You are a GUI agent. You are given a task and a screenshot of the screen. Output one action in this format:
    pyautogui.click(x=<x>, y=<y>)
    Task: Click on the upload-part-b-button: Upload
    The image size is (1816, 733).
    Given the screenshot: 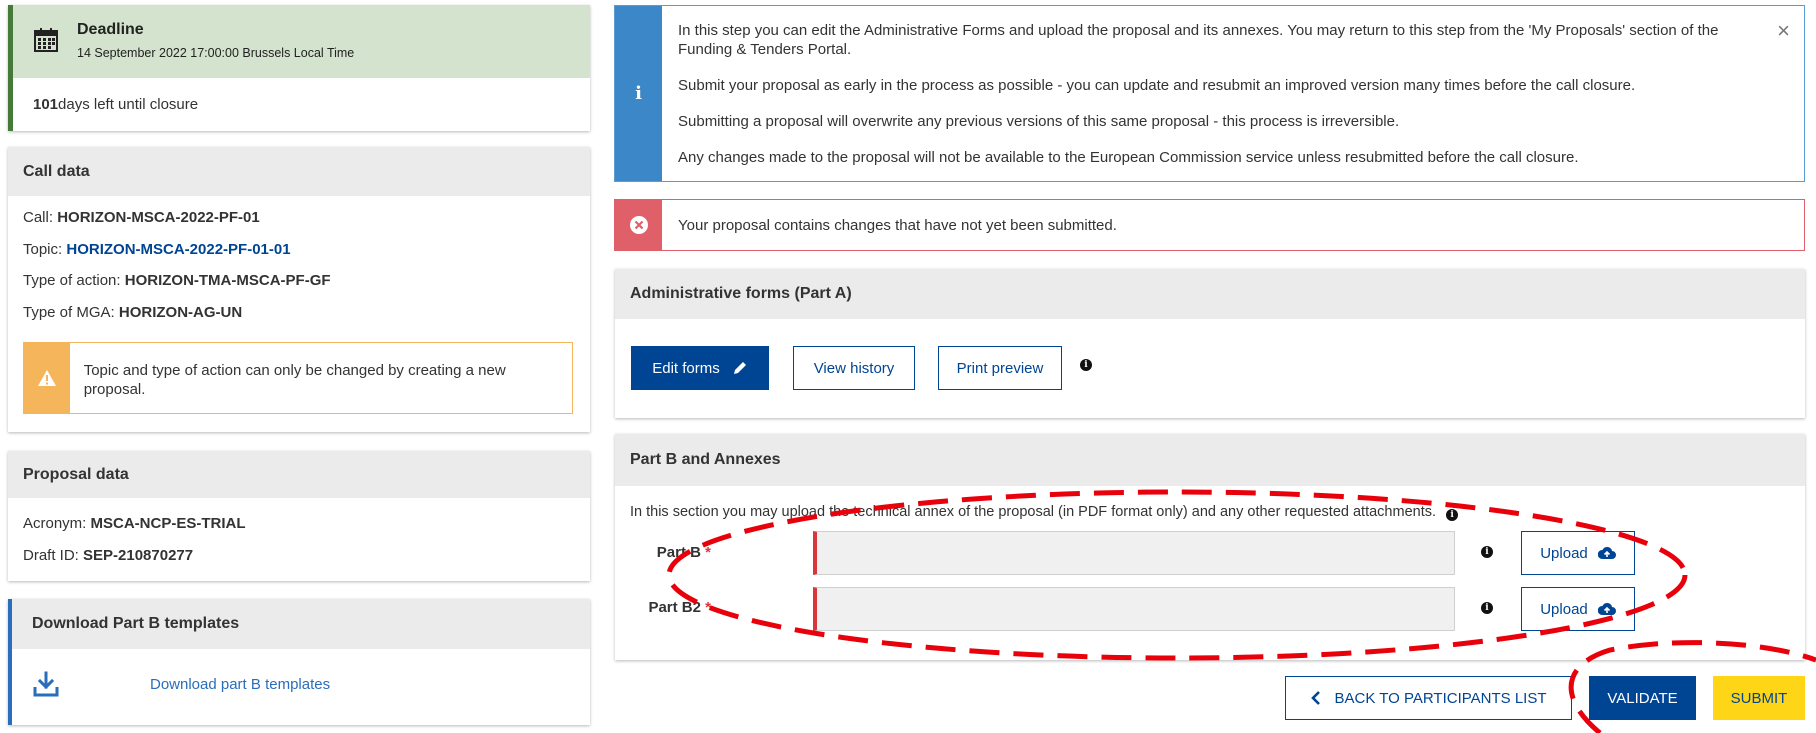 What is the action you would take?
    pyautogui.click(x=1578, y=553)
    